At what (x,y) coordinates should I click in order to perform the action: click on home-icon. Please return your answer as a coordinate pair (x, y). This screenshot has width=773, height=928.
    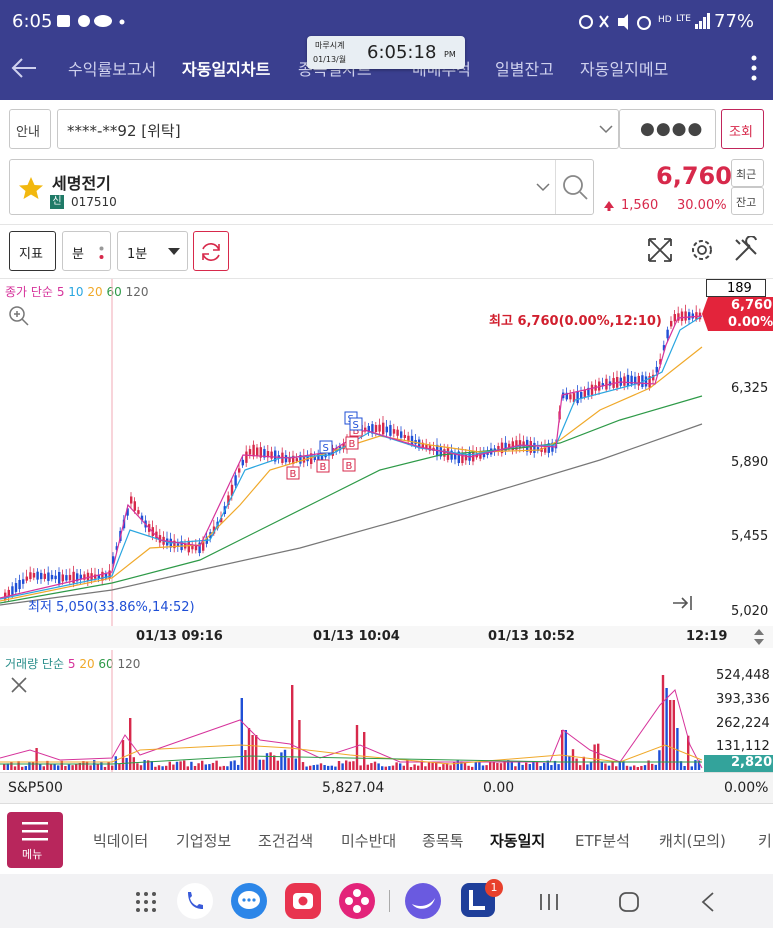
    Looking at the image, I should click on (629, 902).